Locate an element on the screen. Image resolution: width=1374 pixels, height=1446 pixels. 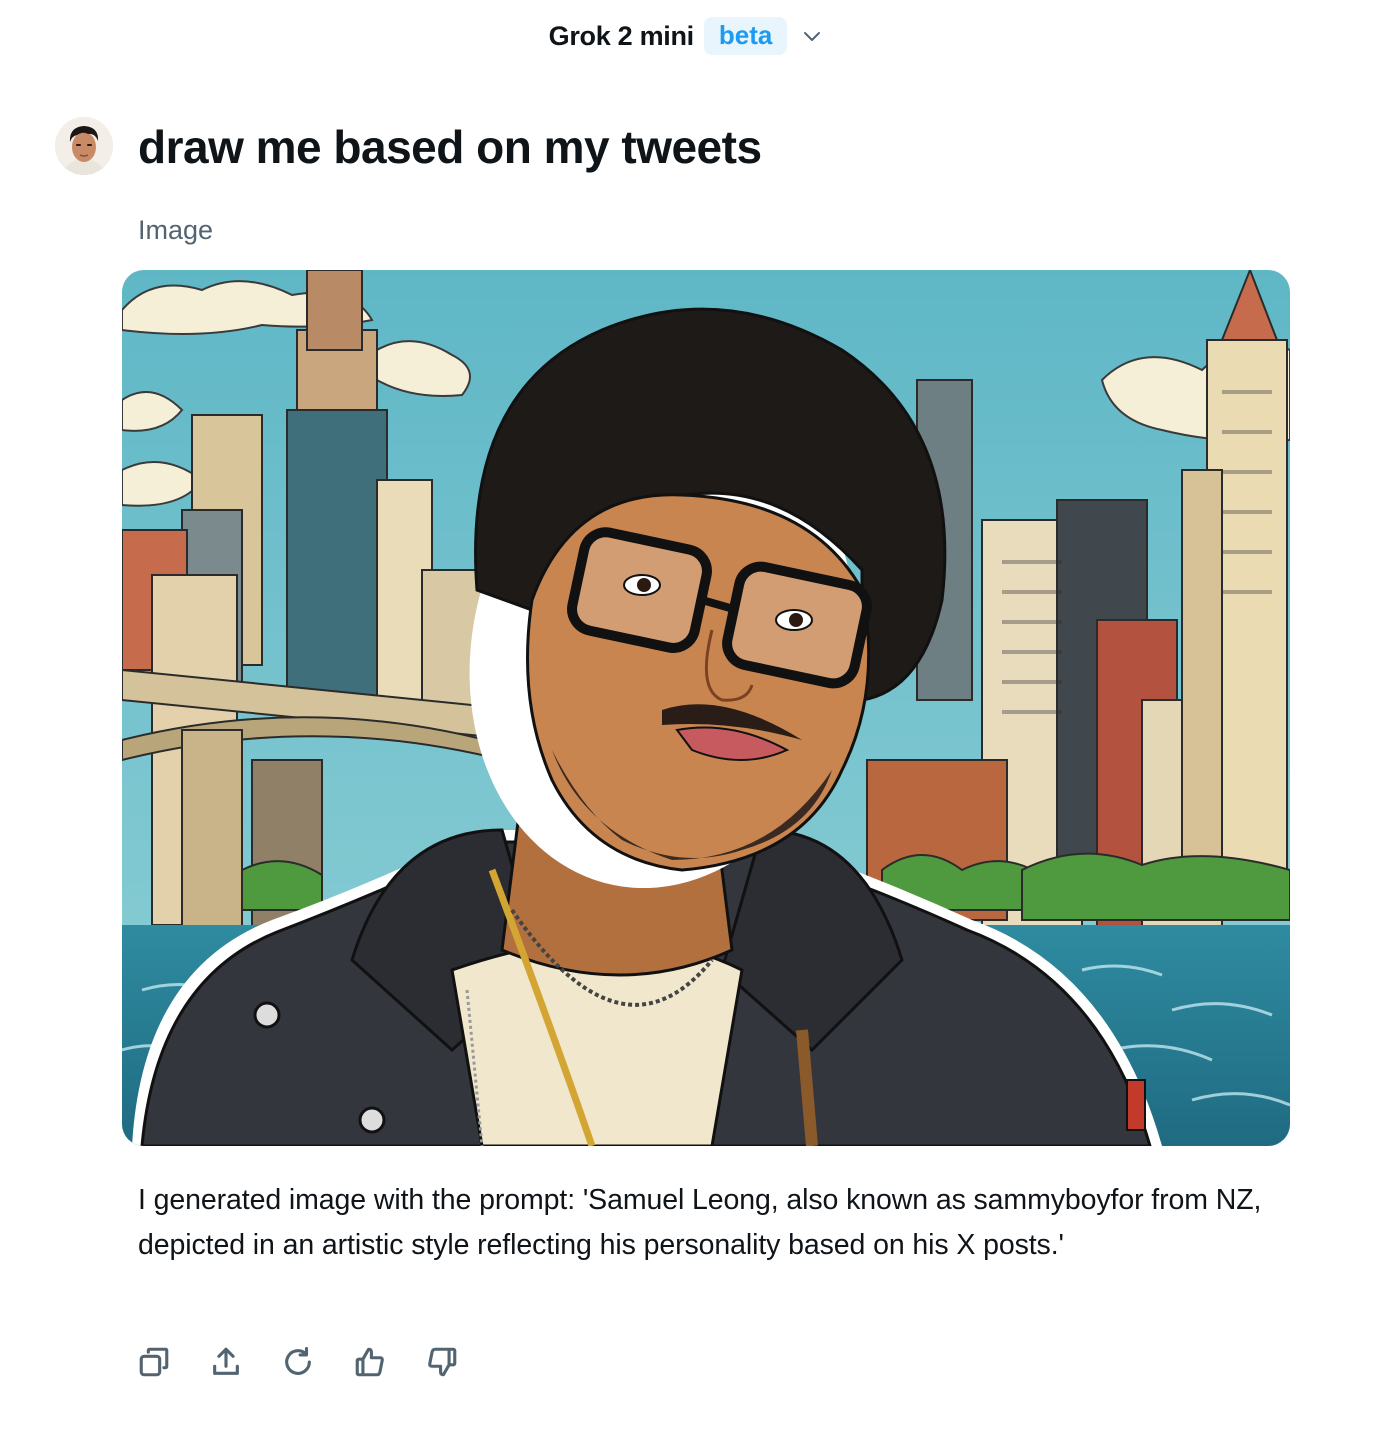
thumbs-down-icon is located at coordinates (442, 1362).